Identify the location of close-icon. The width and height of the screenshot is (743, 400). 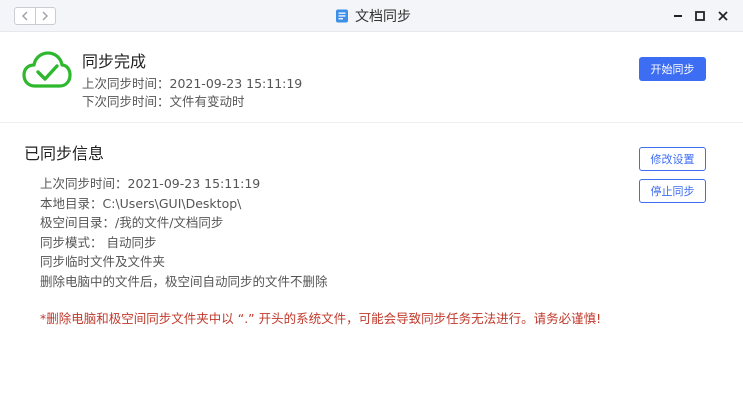
(723, 16).